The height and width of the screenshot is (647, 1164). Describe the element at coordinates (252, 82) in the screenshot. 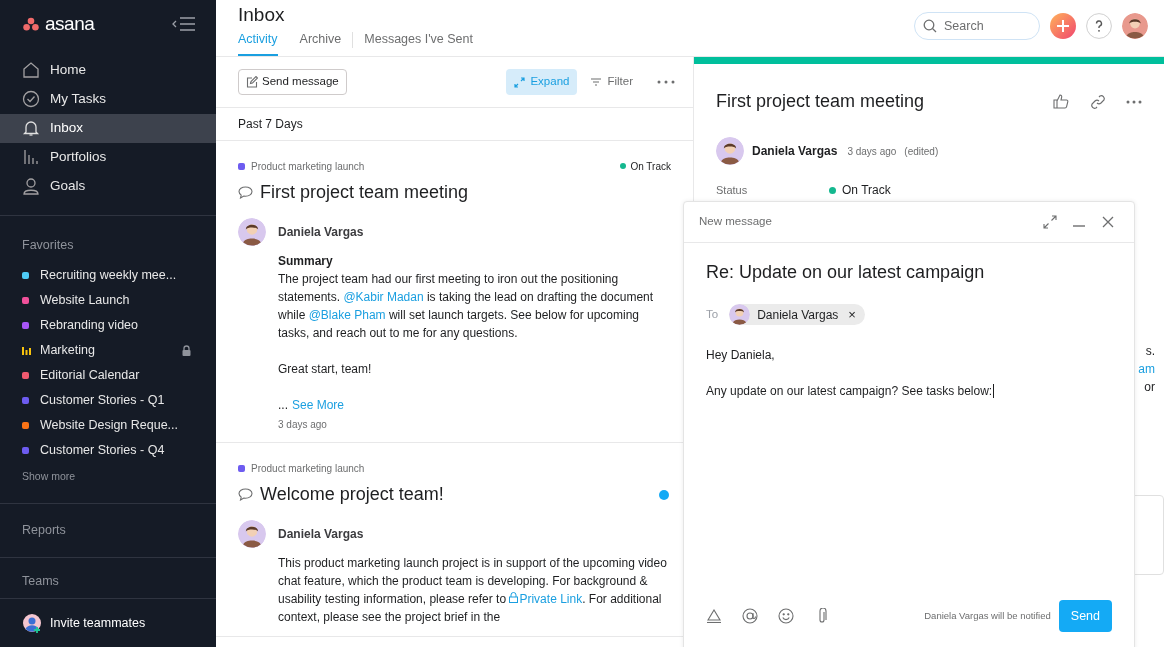

I see `edit-icon` at that location.